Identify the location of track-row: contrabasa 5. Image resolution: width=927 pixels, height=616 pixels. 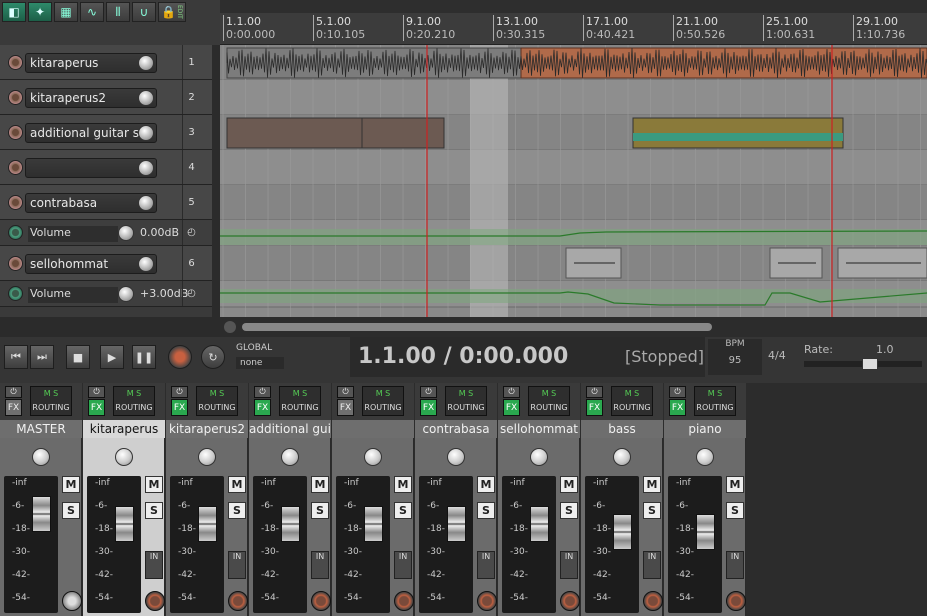
(106, 202).